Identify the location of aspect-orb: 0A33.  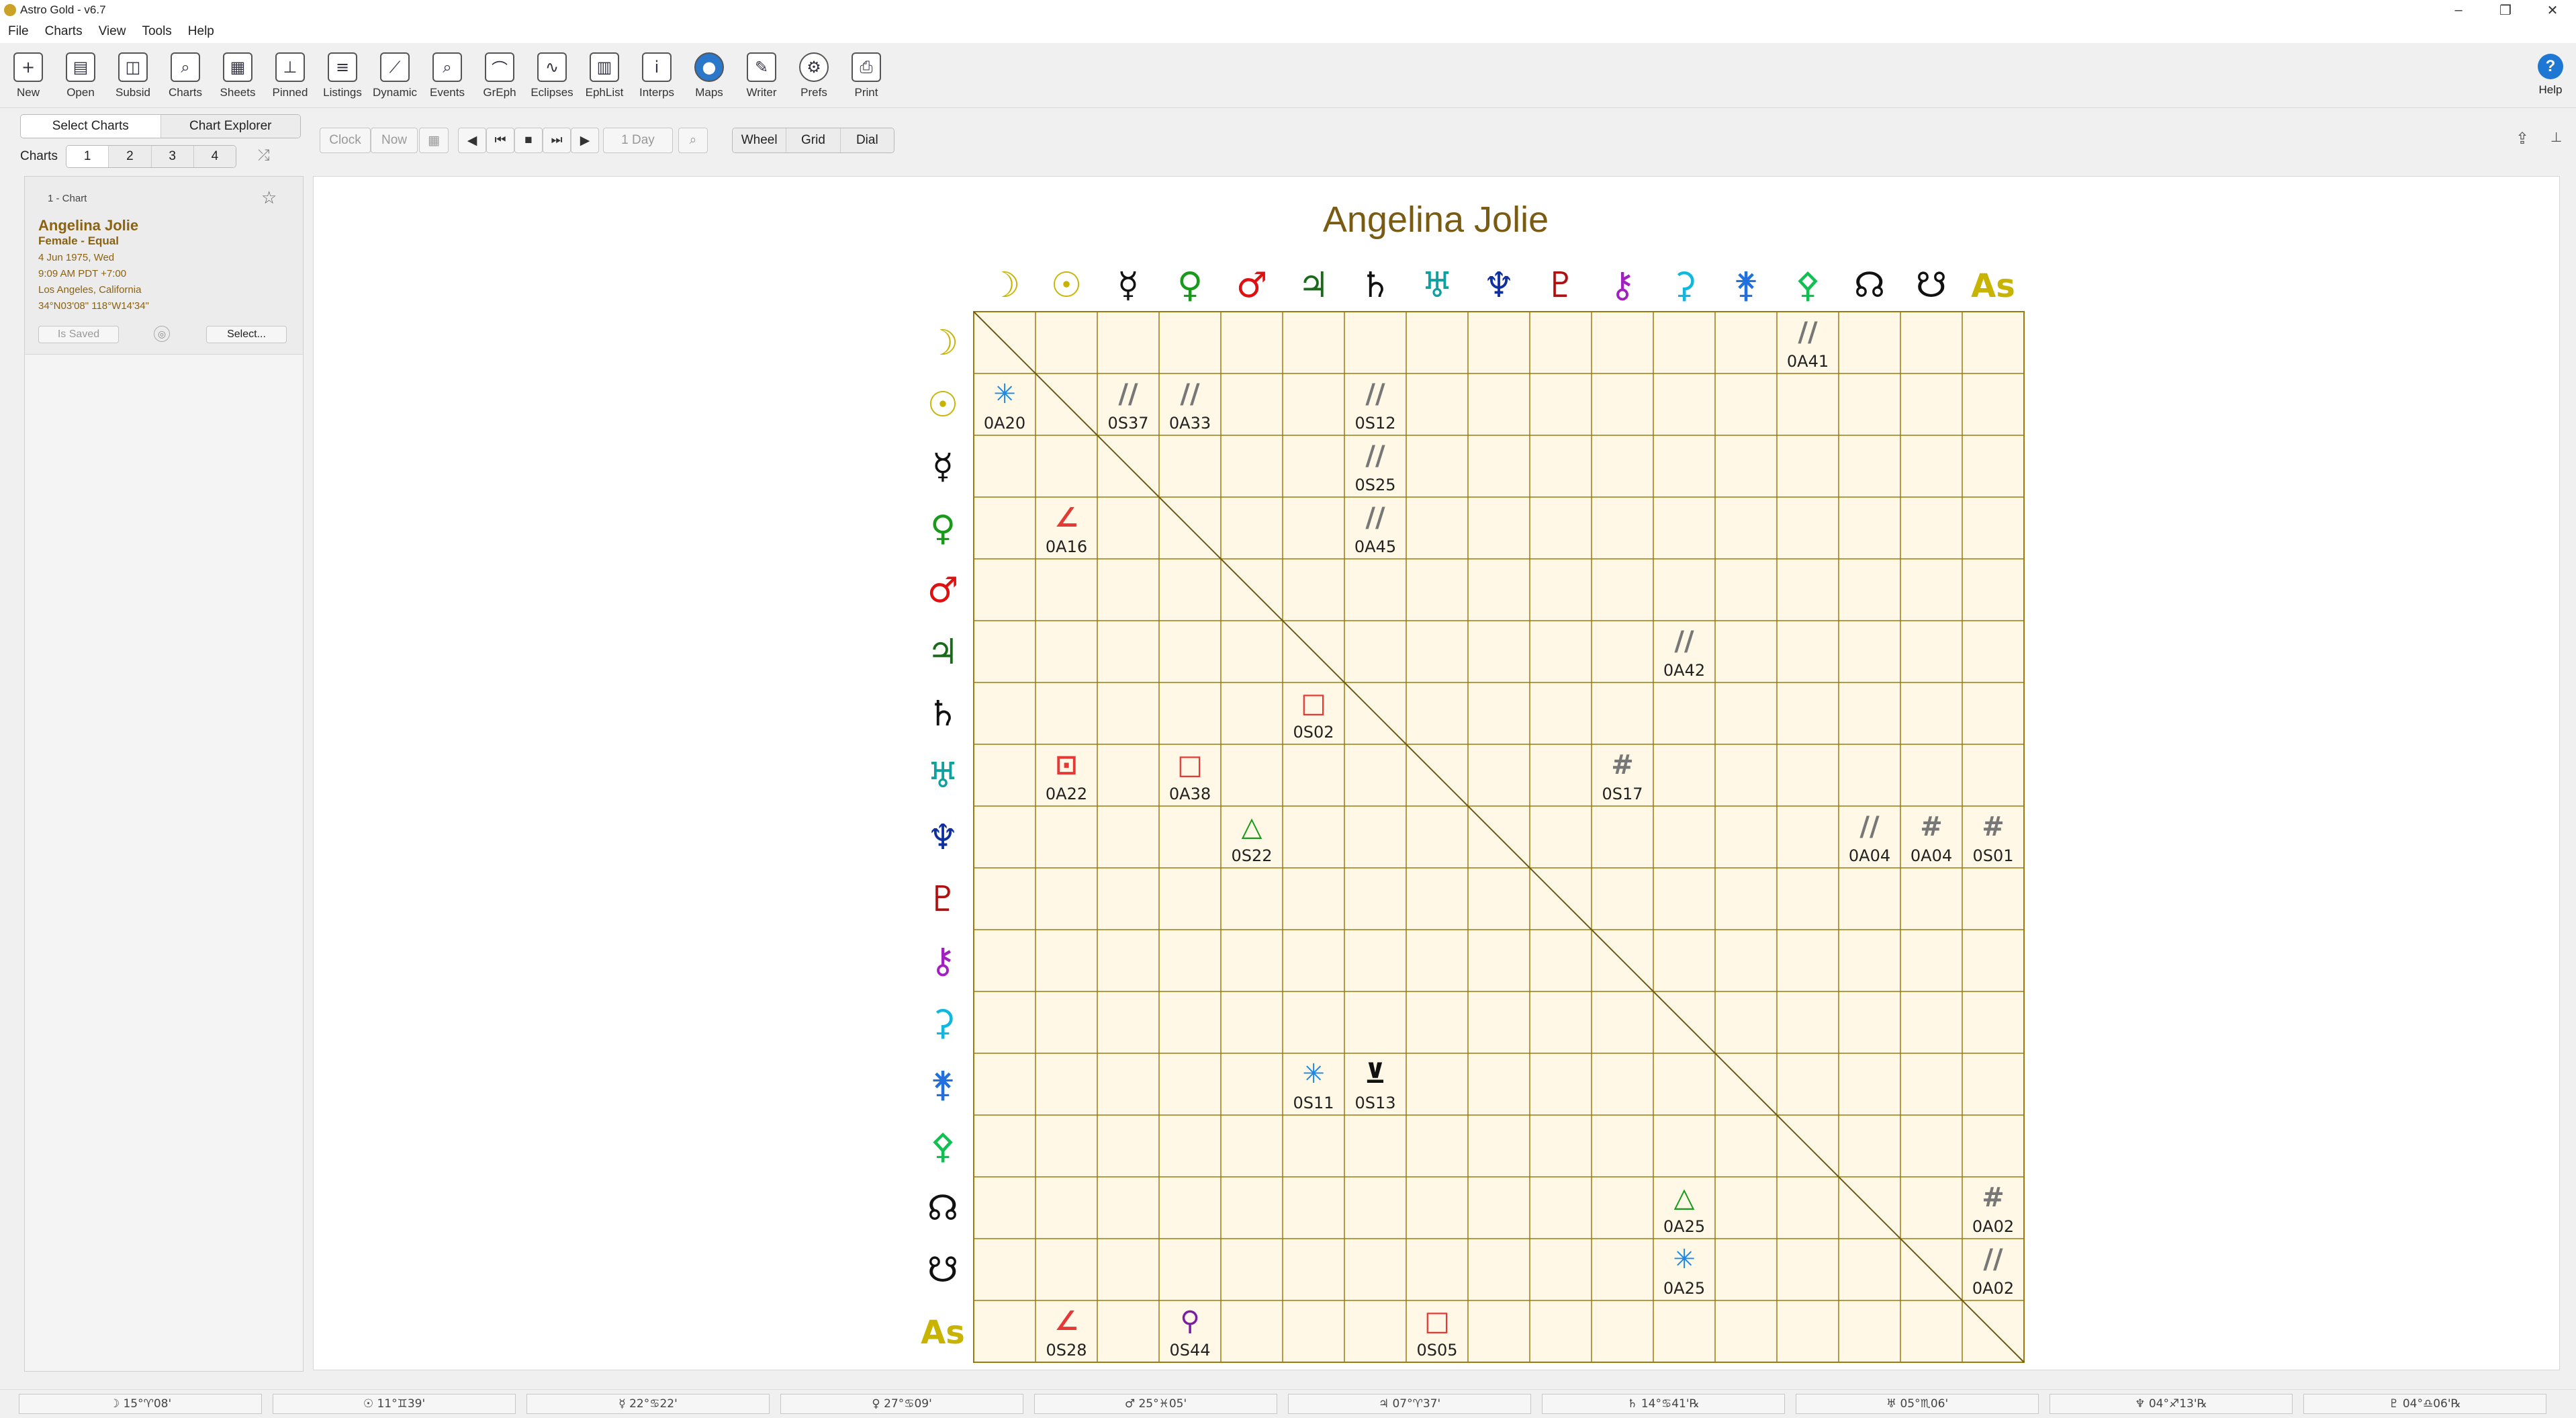
(1190, 423).